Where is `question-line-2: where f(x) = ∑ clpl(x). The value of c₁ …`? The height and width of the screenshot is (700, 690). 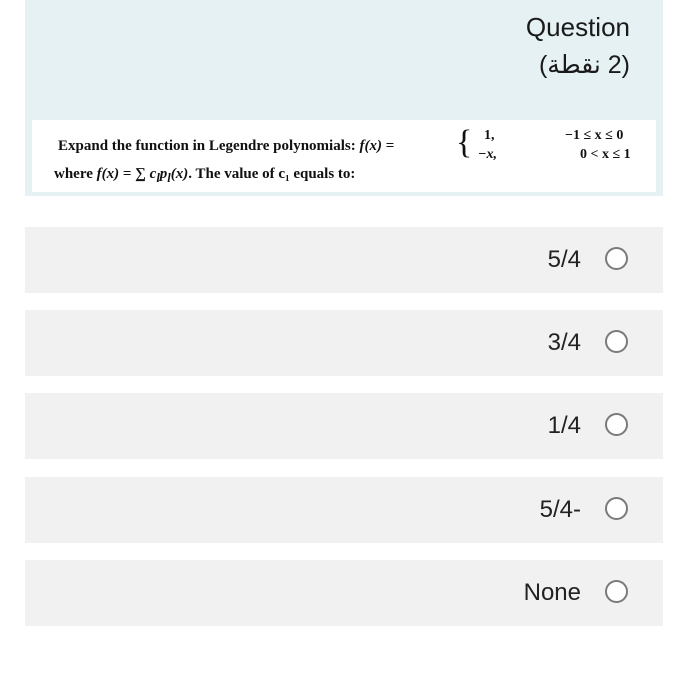 question-line-2: where f(x) = ∑ clpl(x). The value of c₁ … is located at coordinates (204, 176).